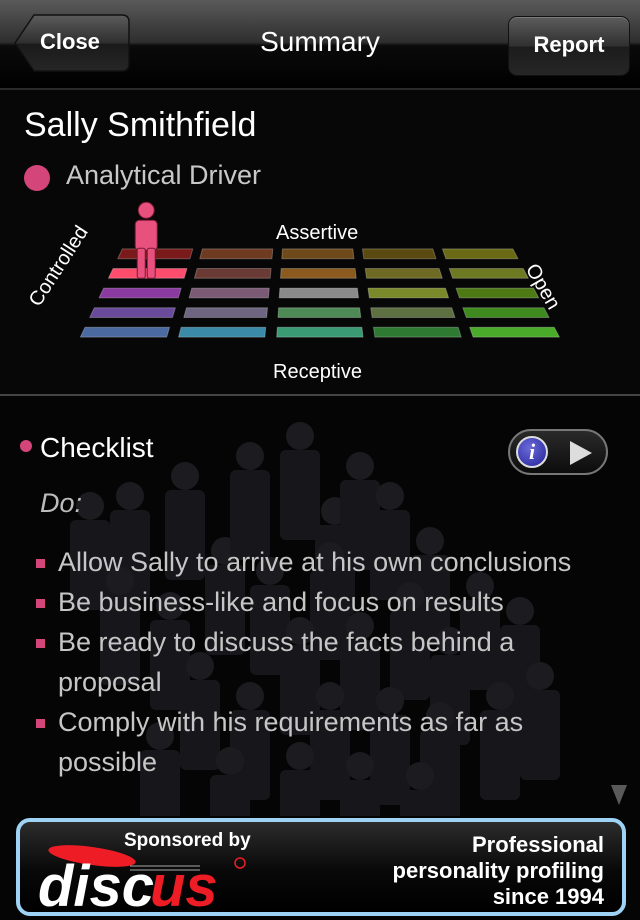 The width and height of the screenshot is (640, 920). Describe the element at coordinates (548, 896) in the screenshot. I see `tagline-line: since 1994` at that location.